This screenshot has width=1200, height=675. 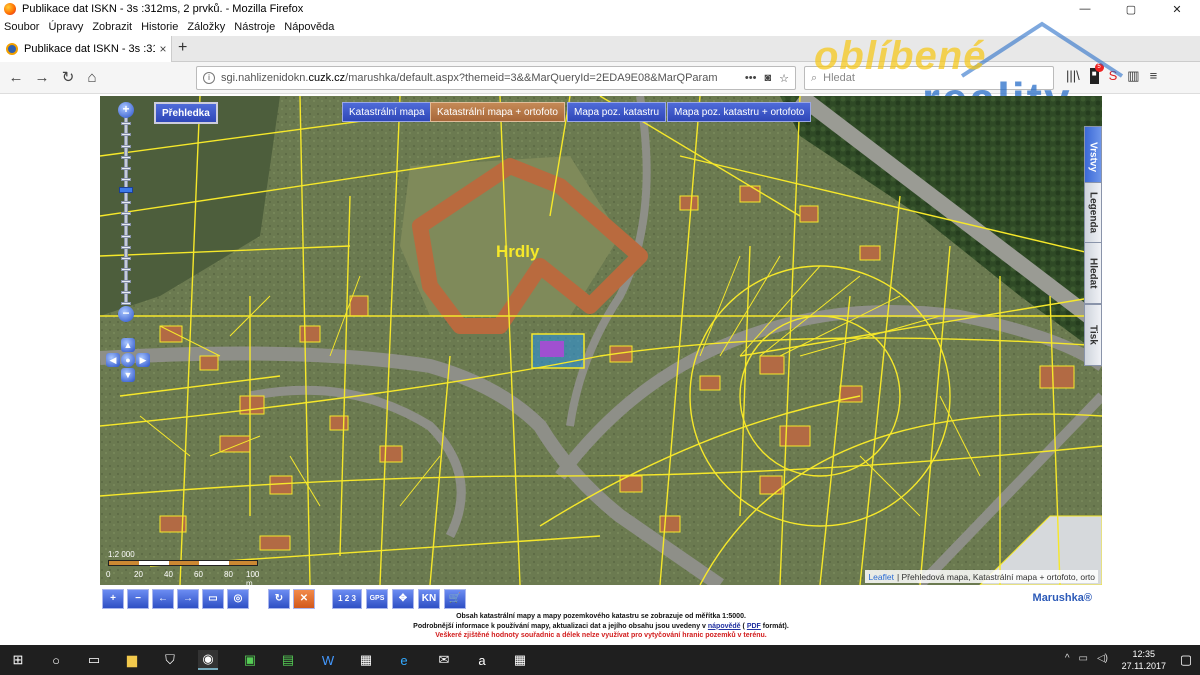 What do you see at coordinates (1102, 658) in the screenshot?
I see `volume-icon: ◁)` at bounding box center [1102, 658].